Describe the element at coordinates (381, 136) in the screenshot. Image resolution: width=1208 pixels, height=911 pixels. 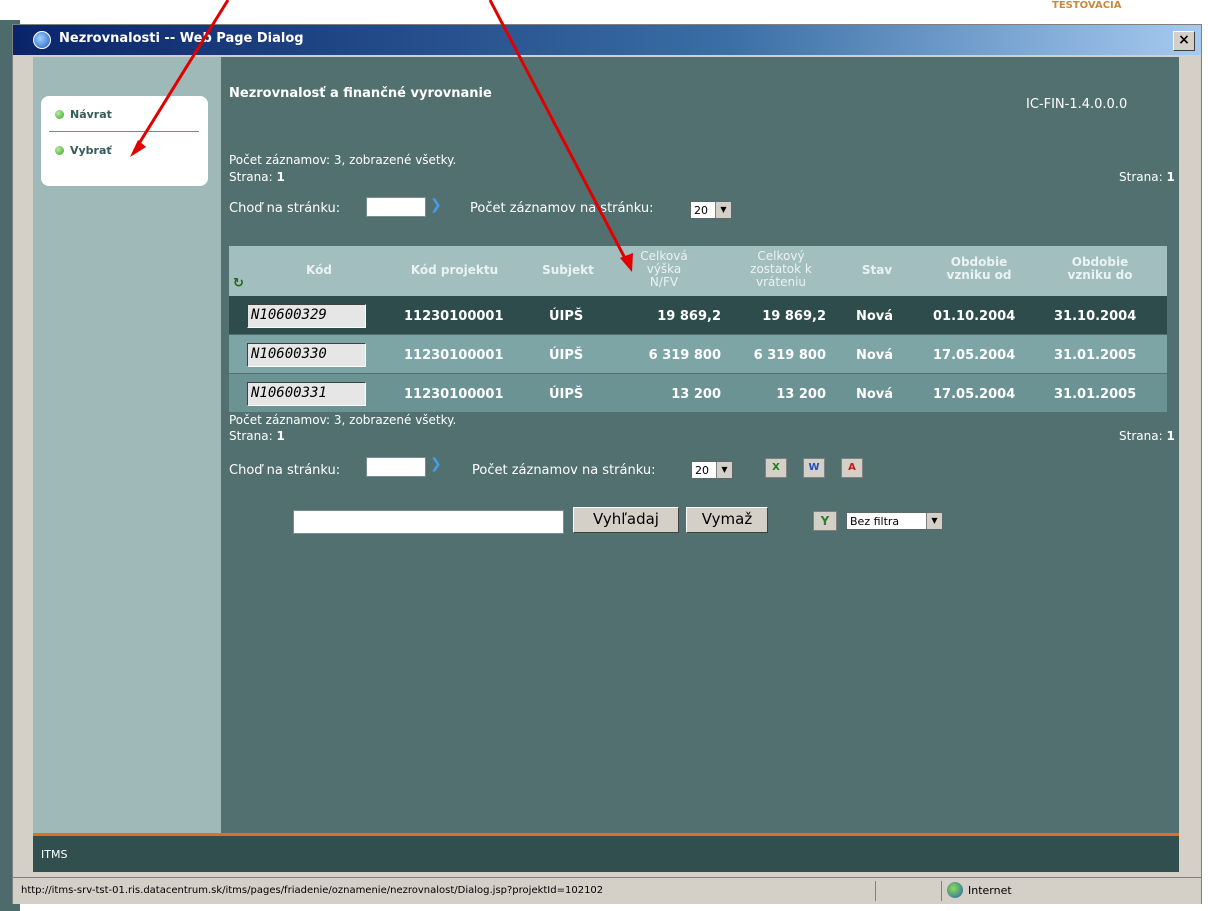
I see `annotation-overlay` at that location.